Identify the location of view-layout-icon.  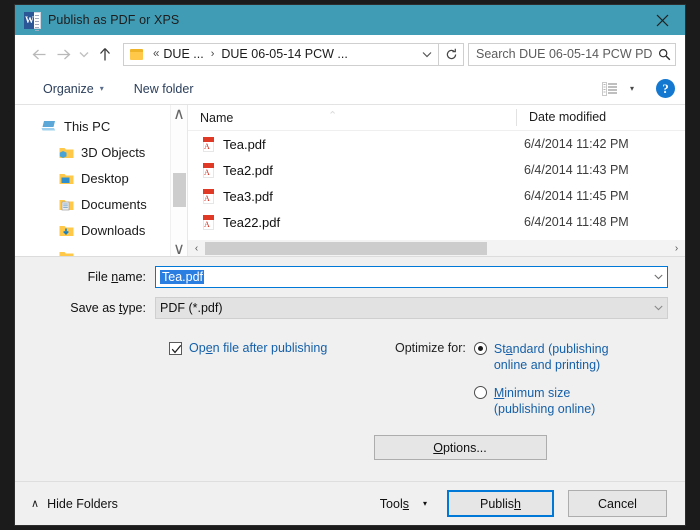
(609, 88).